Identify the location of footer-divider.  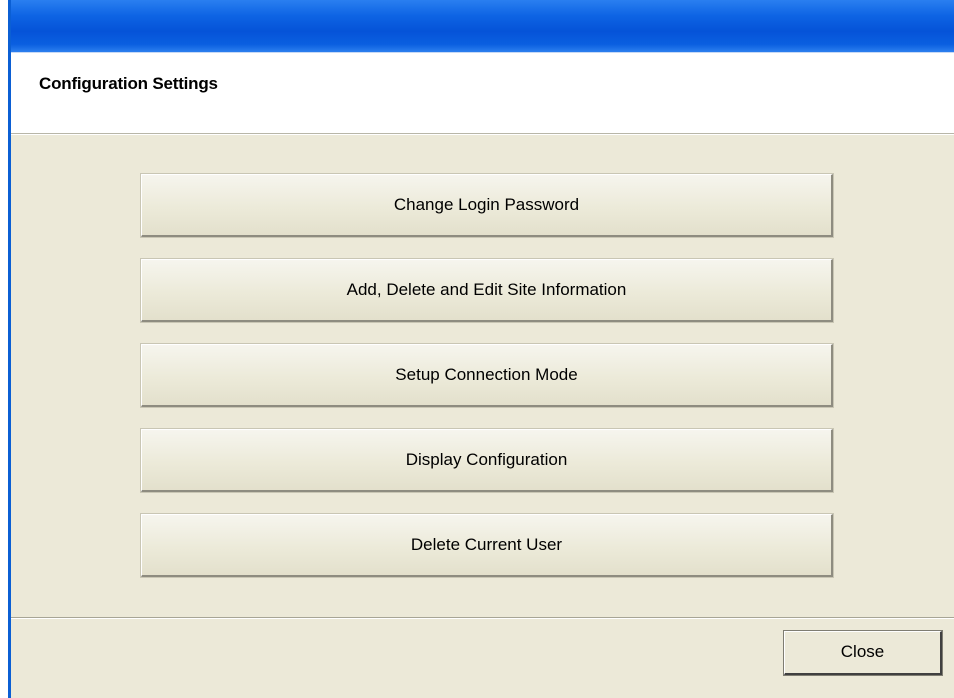
(482, 618).